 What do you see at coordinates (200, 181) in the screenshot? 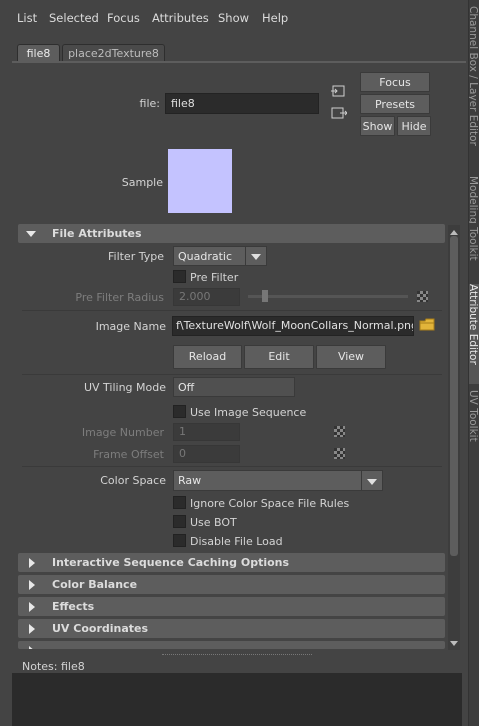
I see `sample-swatch` at bounding box center [200, 181].